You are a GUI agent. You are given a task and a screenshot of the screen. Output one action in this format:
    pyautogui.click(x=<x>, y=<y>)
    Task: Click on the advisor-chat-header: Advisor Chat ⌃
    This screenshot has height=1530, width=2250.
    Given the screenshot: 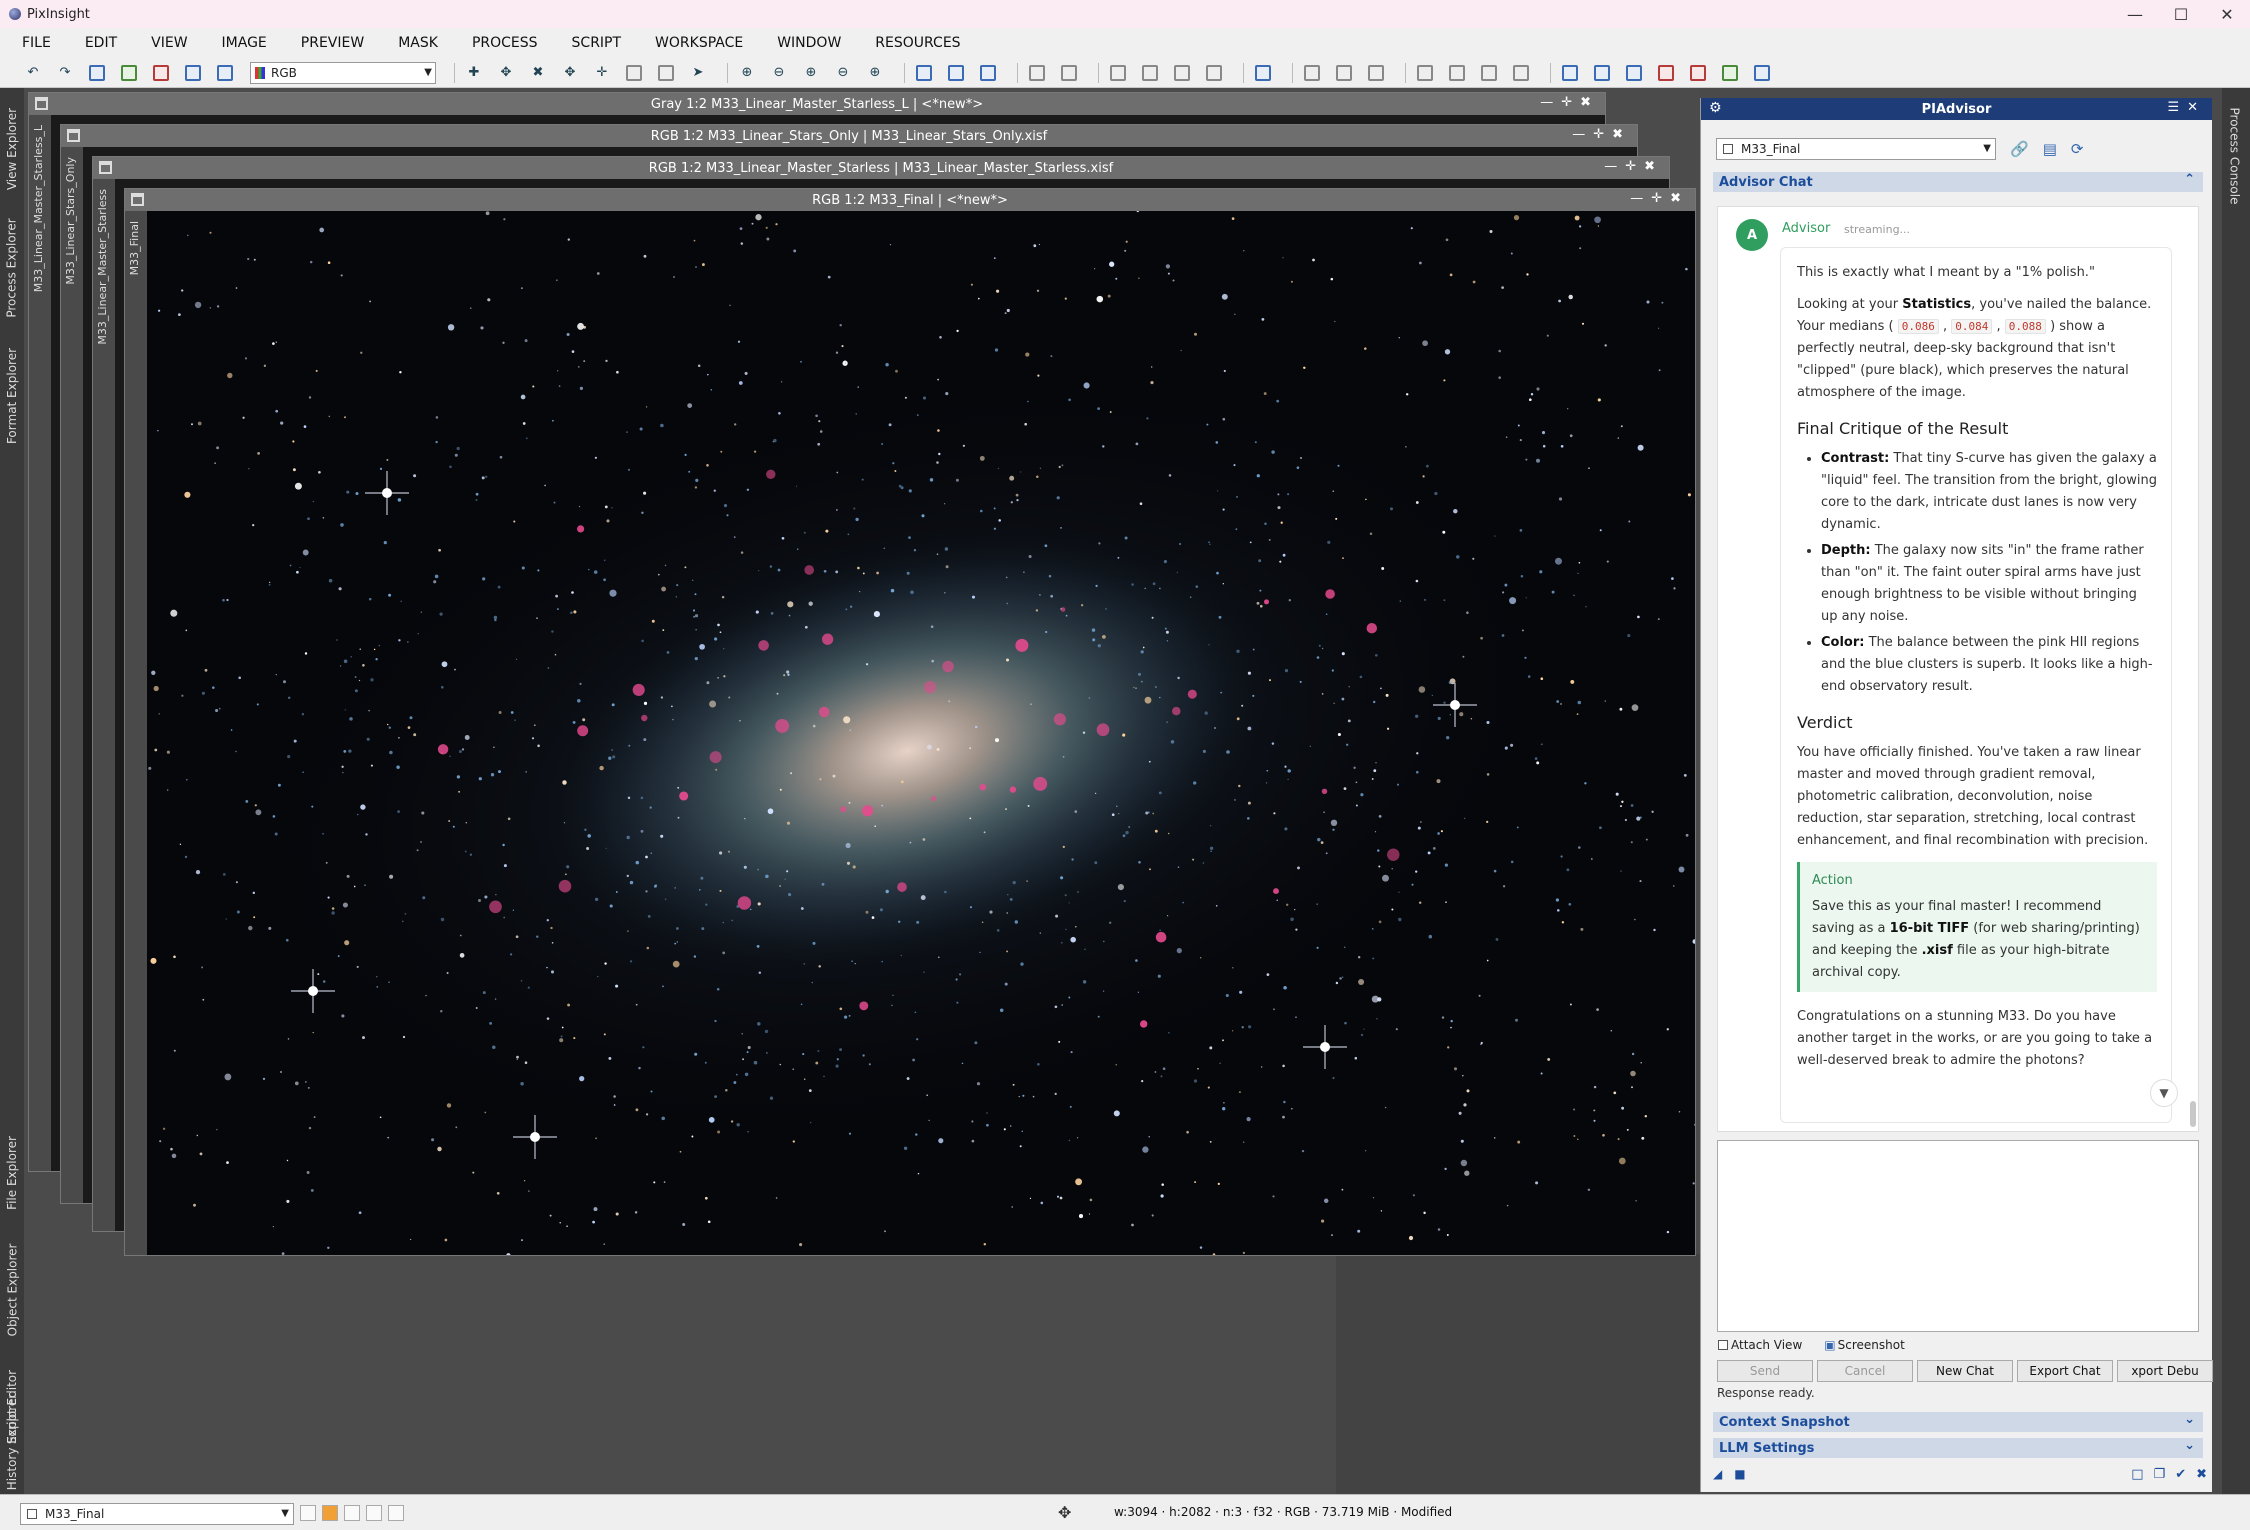 What is the action you would take?
    pyautogui.click(x=1958, y=182)
    